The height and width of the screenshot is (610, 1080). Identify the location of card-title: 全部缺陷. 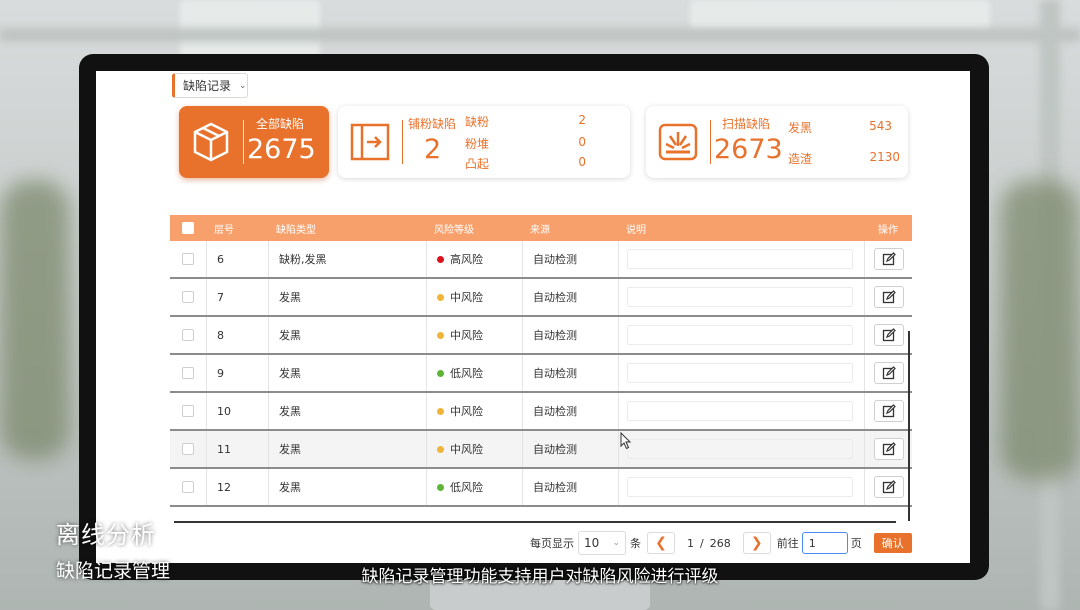
(280, 124).